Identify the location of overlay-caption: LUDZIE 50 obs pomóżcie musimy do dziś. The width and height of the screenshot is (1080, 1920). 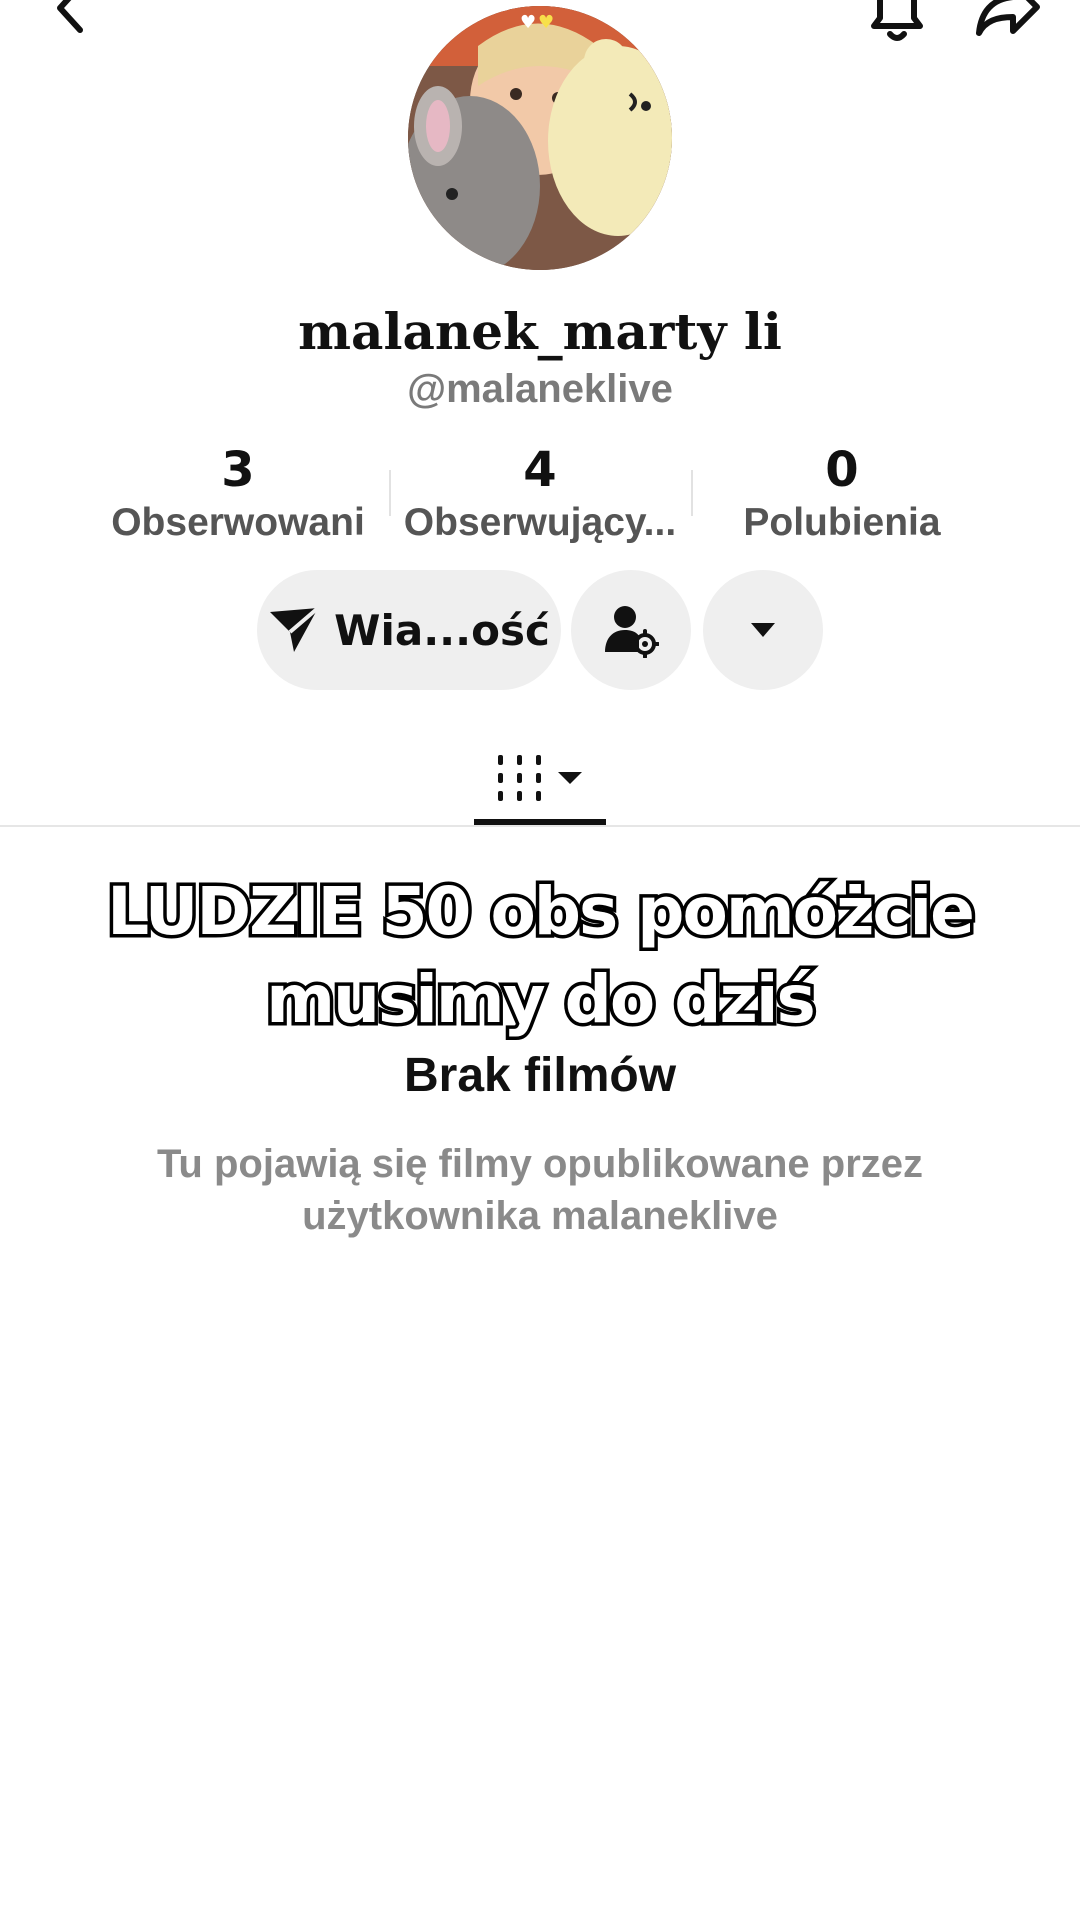
(540, 956).